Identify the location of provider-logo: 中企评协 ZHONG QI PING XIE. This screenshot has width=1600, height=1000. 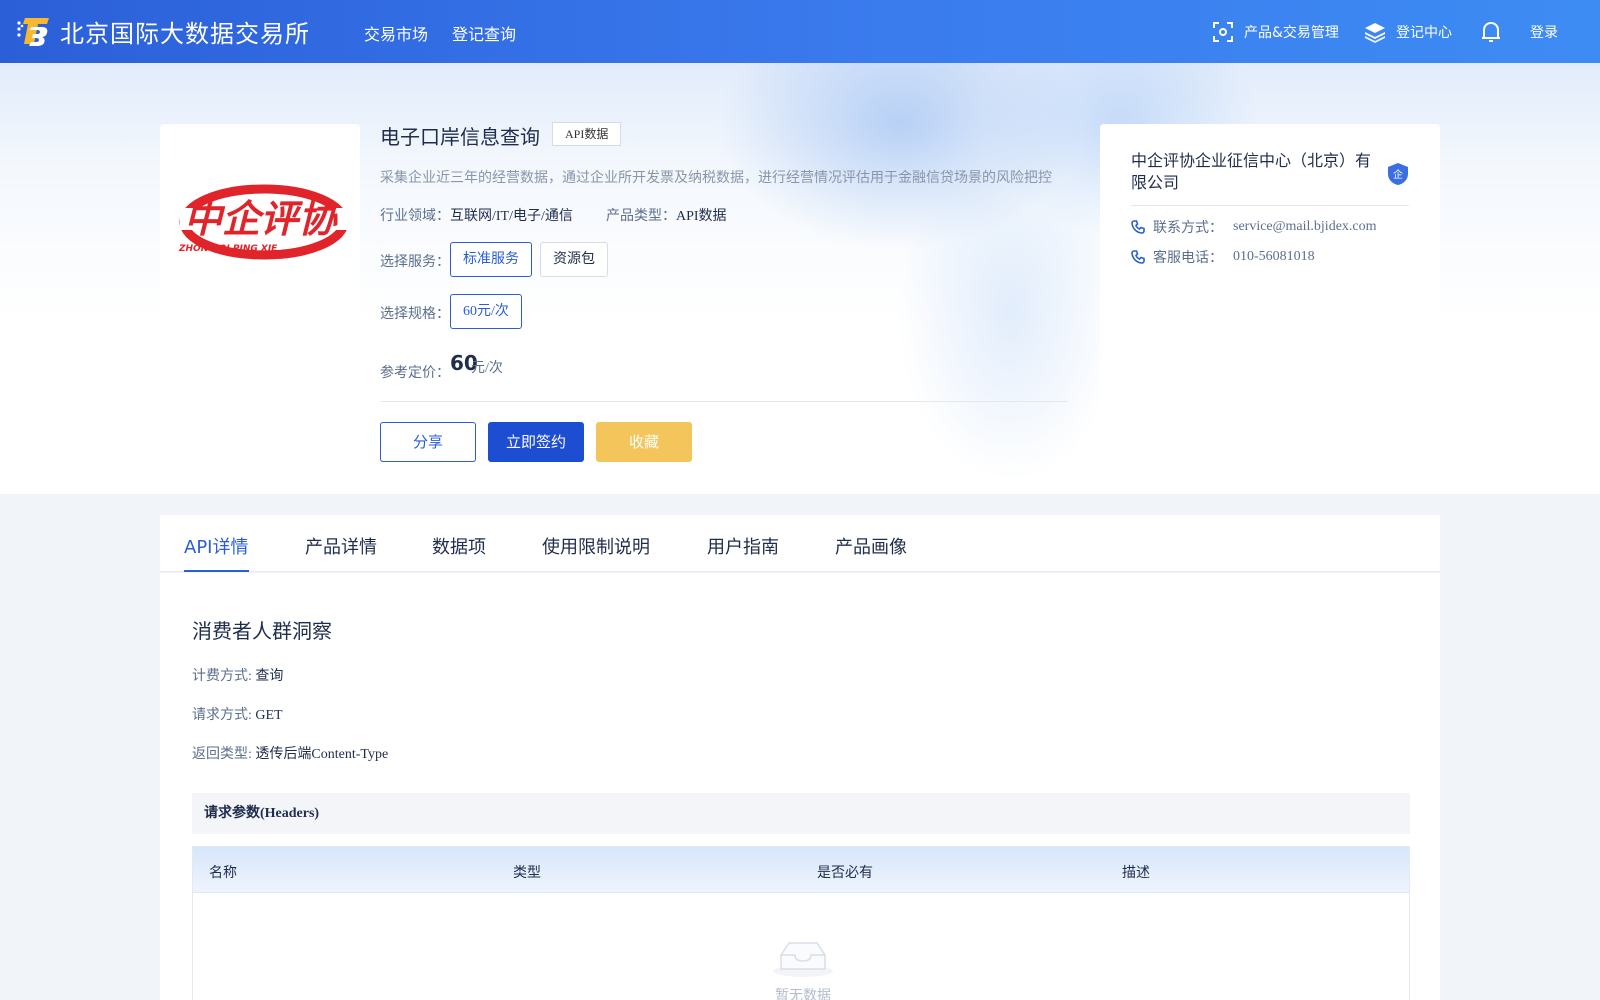
(264, 222).